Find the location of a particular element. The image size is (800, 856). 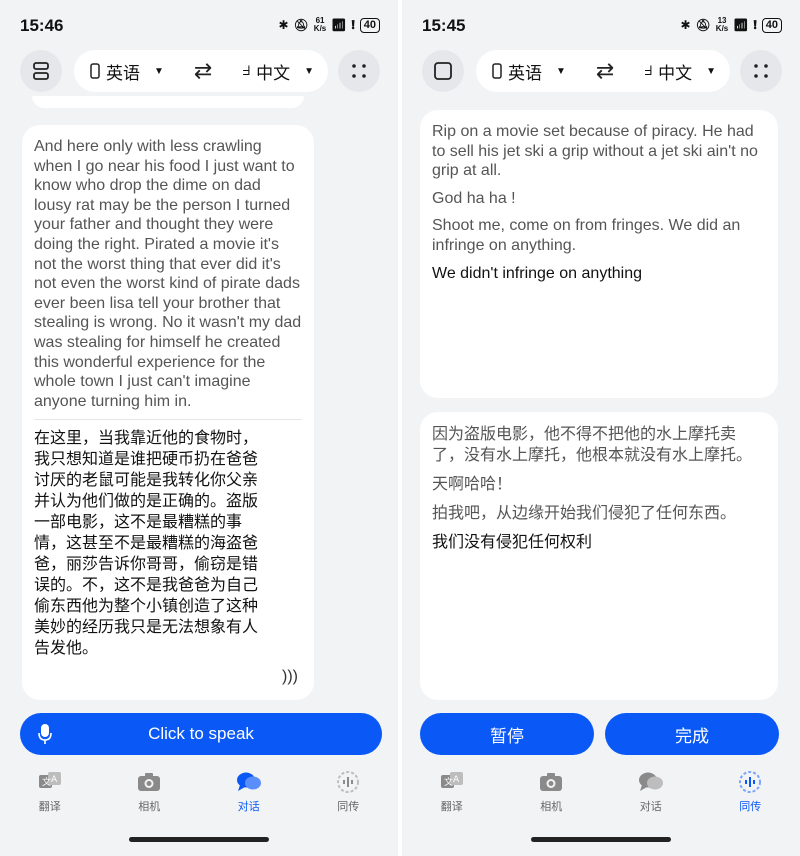

click-to-speak-label: Click to speak is located at coordinates (201, 733).